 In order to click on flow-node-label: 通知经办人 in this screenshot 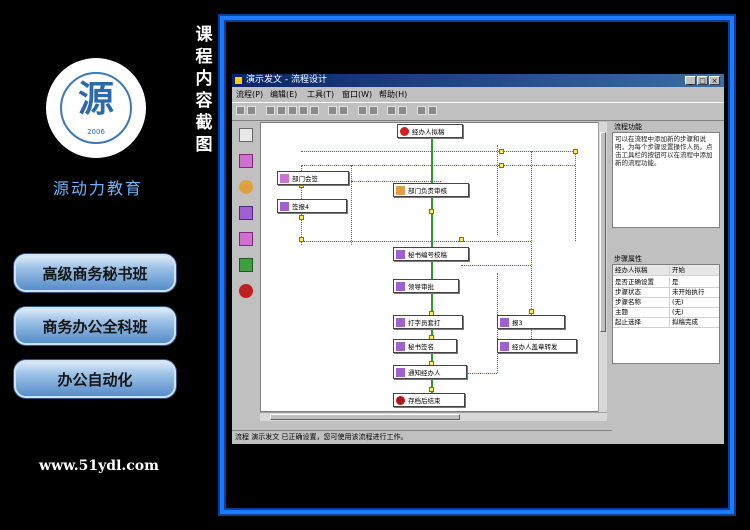, I will do `click(424, 373)`.